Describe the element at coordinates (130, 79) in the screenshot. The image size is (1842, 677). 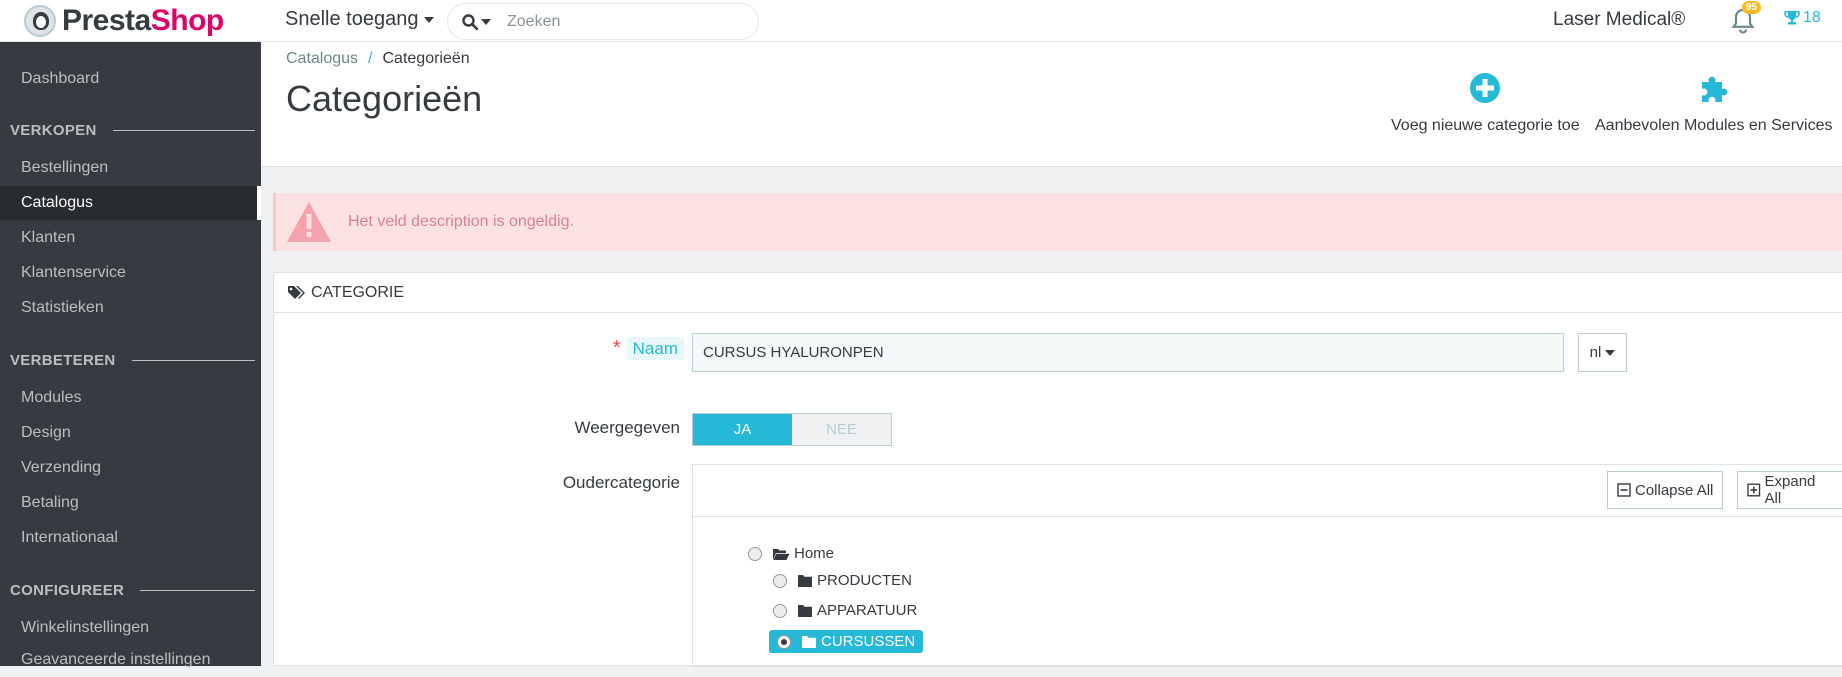
I see `sidebar-item-dashboard: Dashboard` at that location.